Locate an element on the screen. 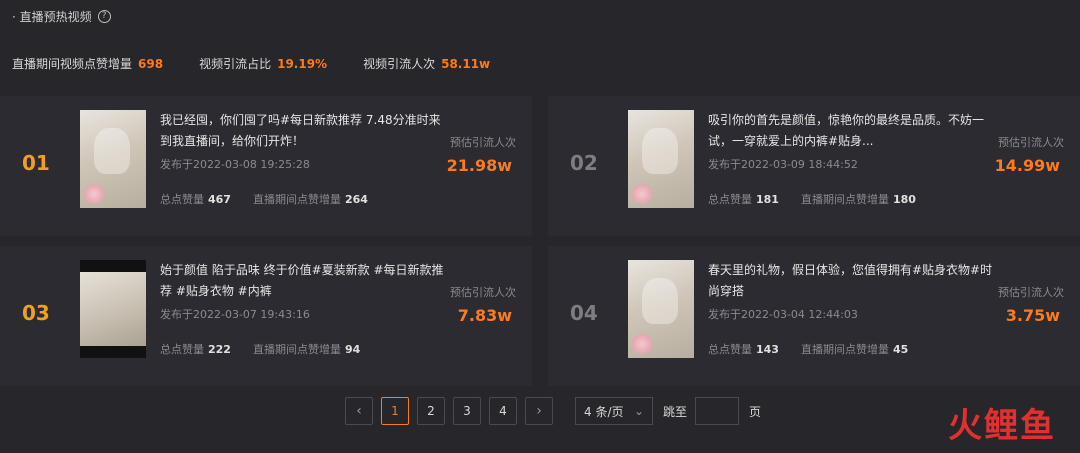 Image resolution: width=1080 pixels, height=453 pixels. publish-date: 发布于2022-03-07 19:43:16 is located at coordinates (235, 314).